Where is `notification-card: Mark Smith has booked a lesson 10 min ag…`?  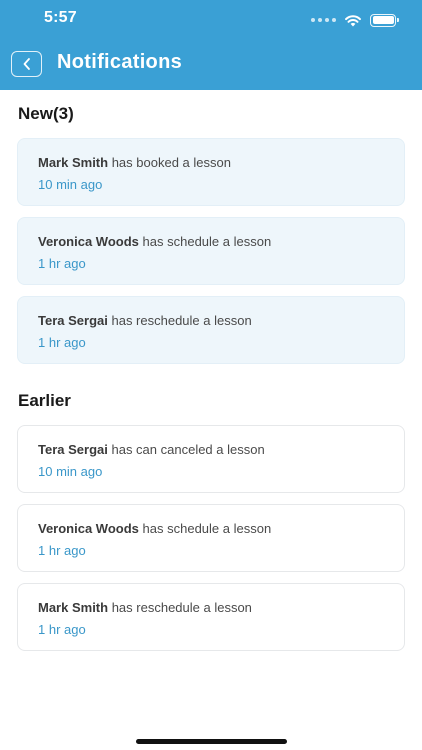
notification-card: Mark Smith has booked a lesson 10 min ag… is located at coordinates (211, 172).